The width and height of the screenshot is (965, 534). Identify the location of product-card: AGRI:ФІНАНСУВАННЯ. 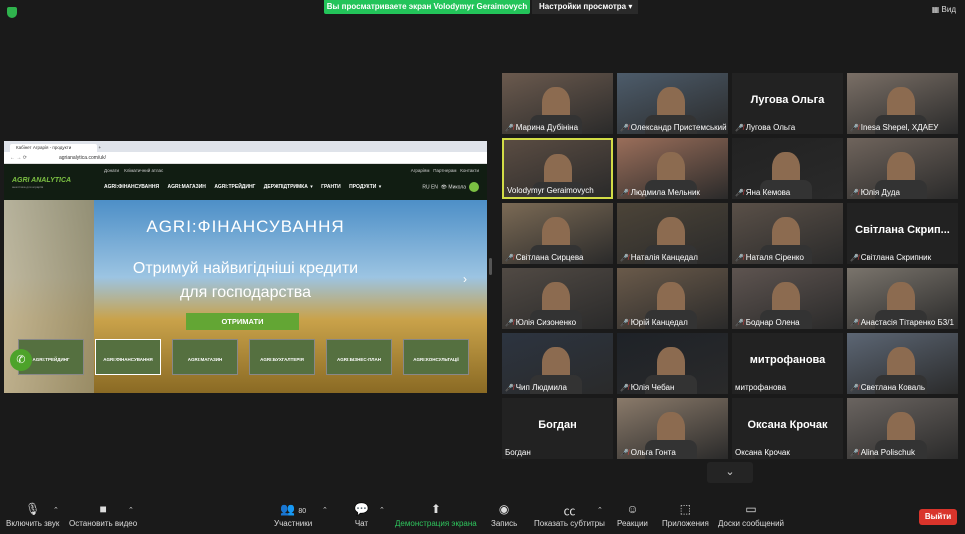
(128, 357).